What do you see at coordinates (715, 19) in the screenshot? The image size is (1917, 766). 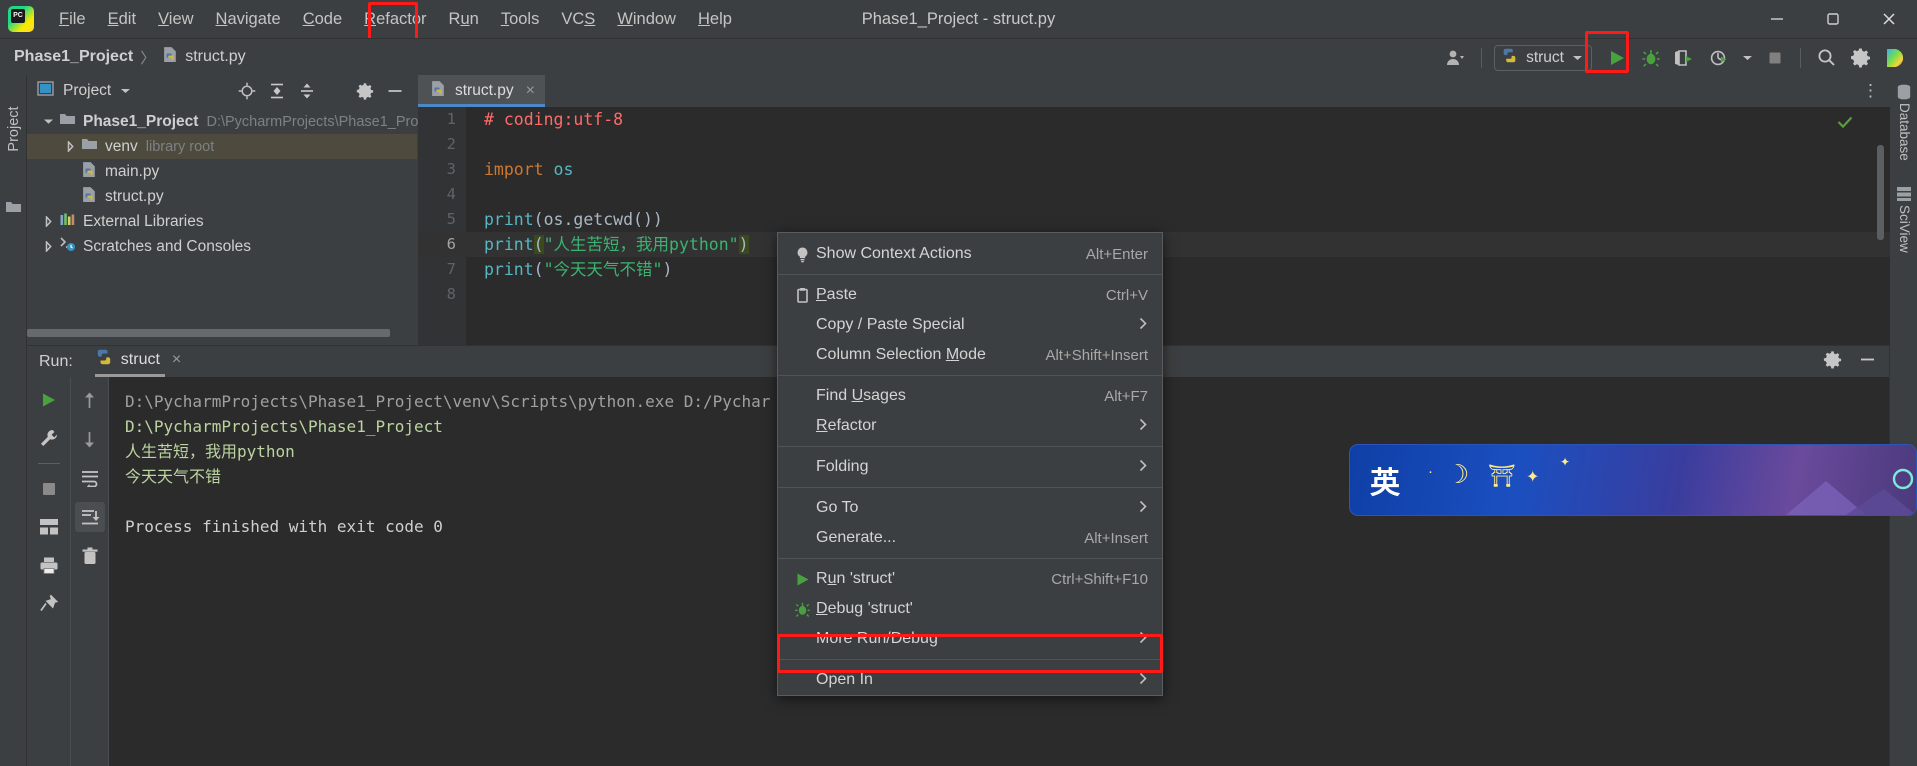 I see `menu-item-help: Help` at bounding box center [715, 19].